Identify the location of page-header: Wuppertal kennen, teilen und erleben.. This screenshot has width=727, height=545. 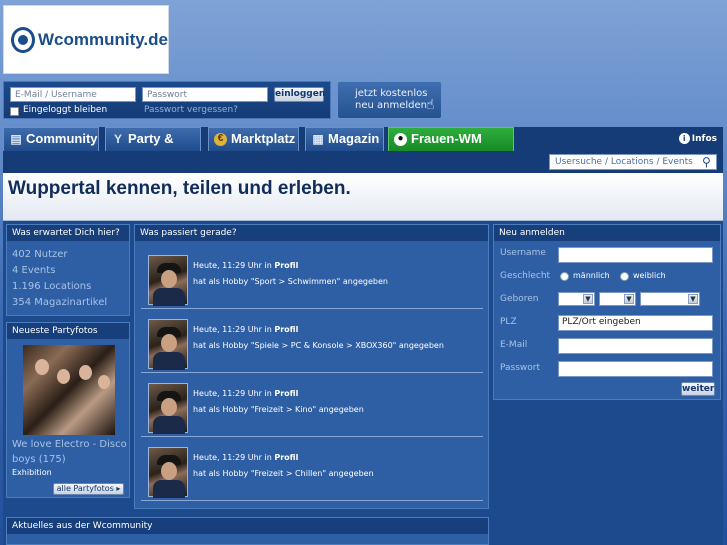
(363, 197).